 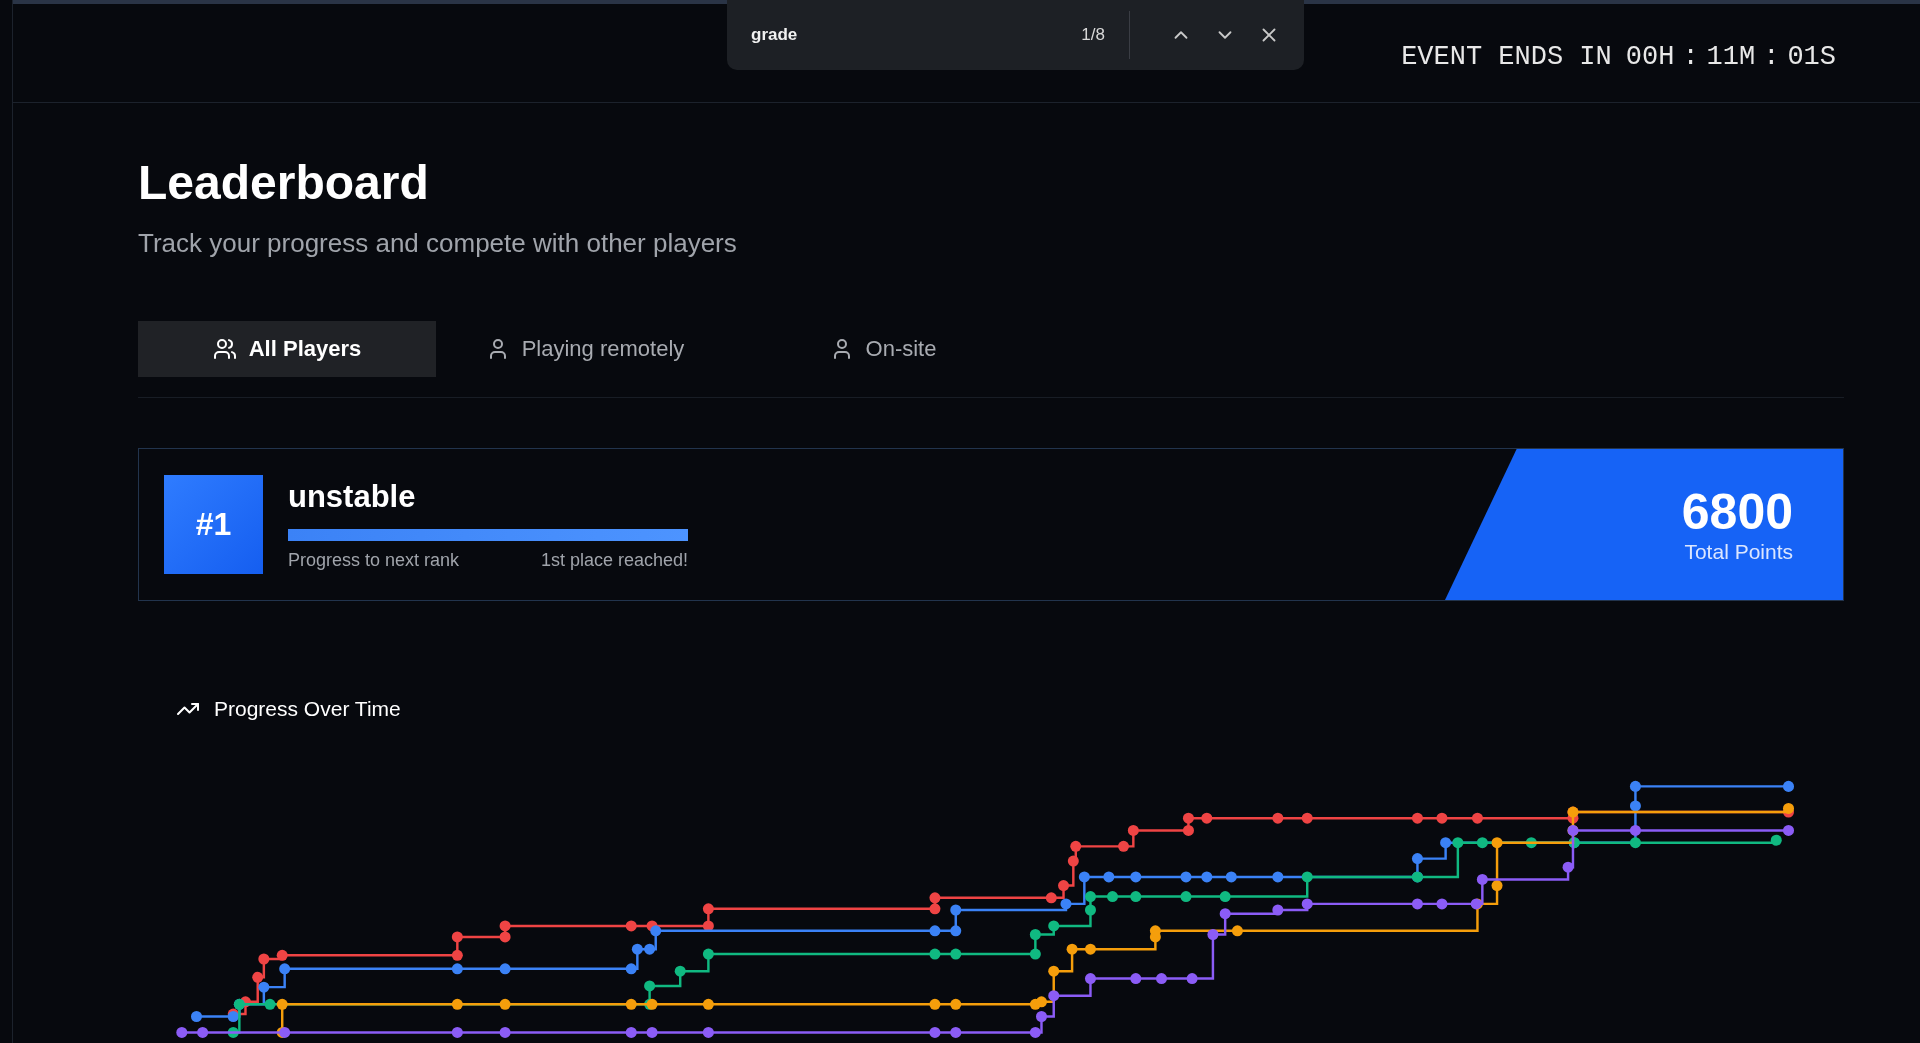 What do you see at coordinates (1506, 57) in the screenshot?
I see `timer-label: EVENT ENDS IN` at bounding box center [1506, 57].